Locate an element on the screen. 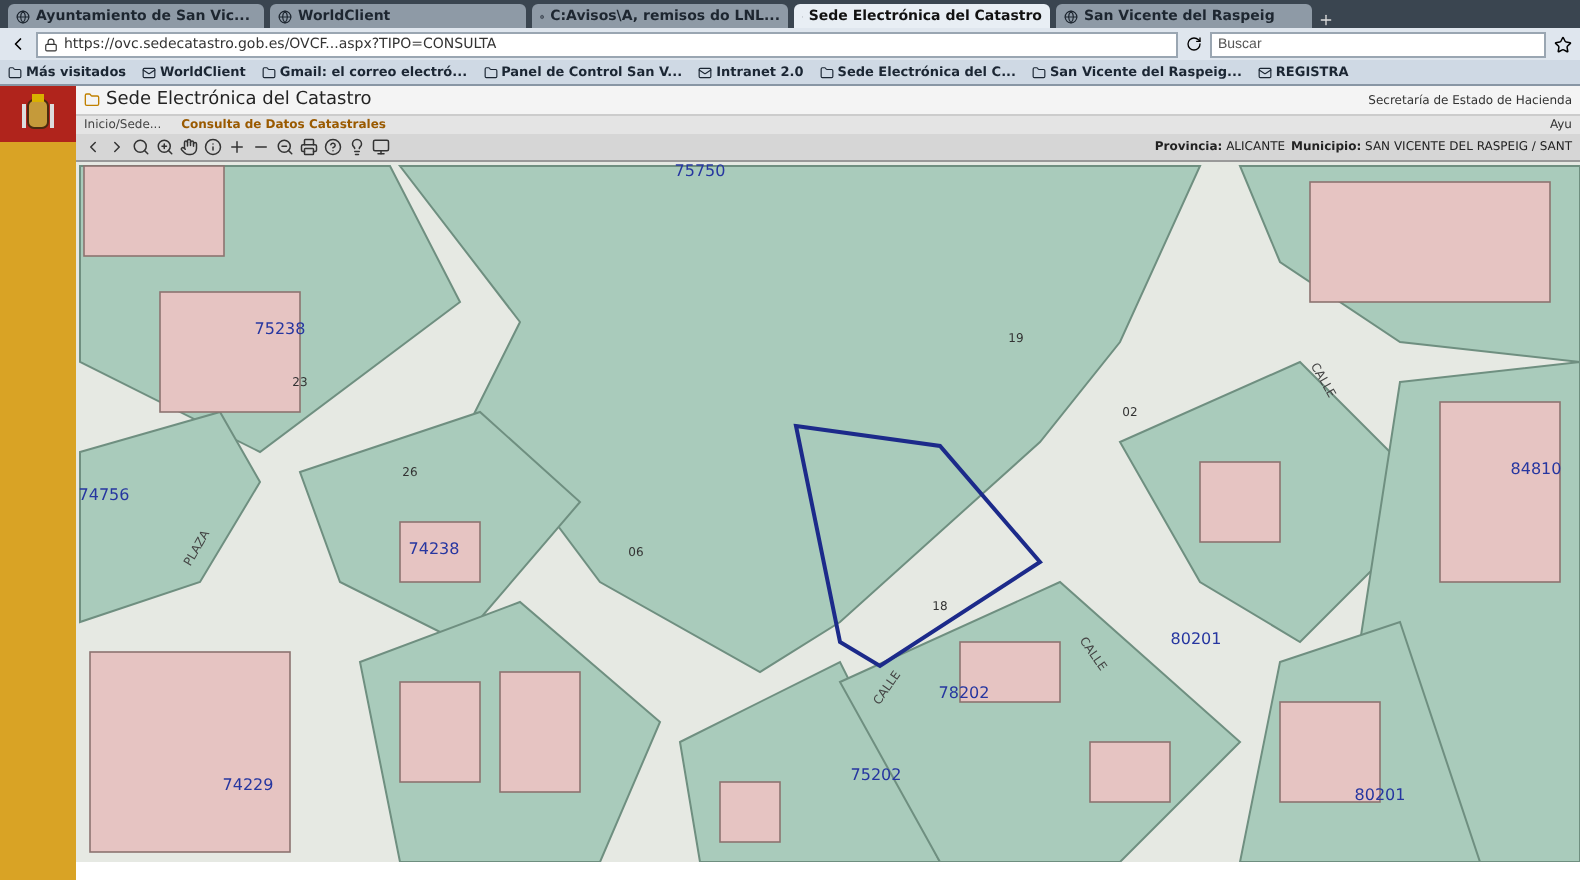  selected-parcel-outline is located at coordinates (918, 546).